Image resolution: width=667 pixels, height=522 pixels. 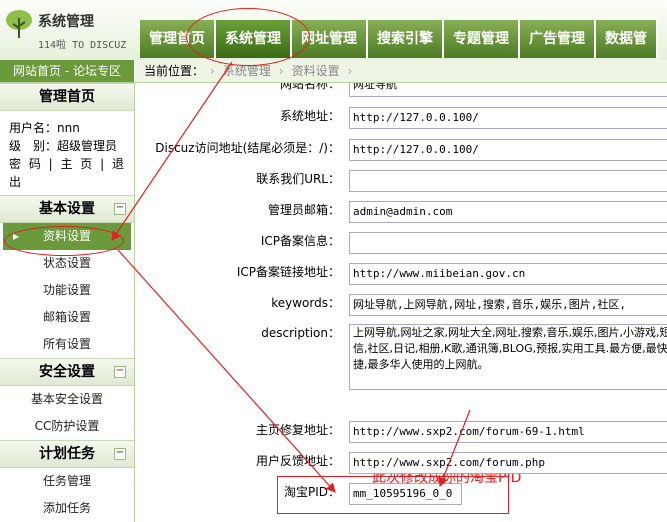 I want to click on arrow-tab-to-sidebar, so click(x=172, y=151).